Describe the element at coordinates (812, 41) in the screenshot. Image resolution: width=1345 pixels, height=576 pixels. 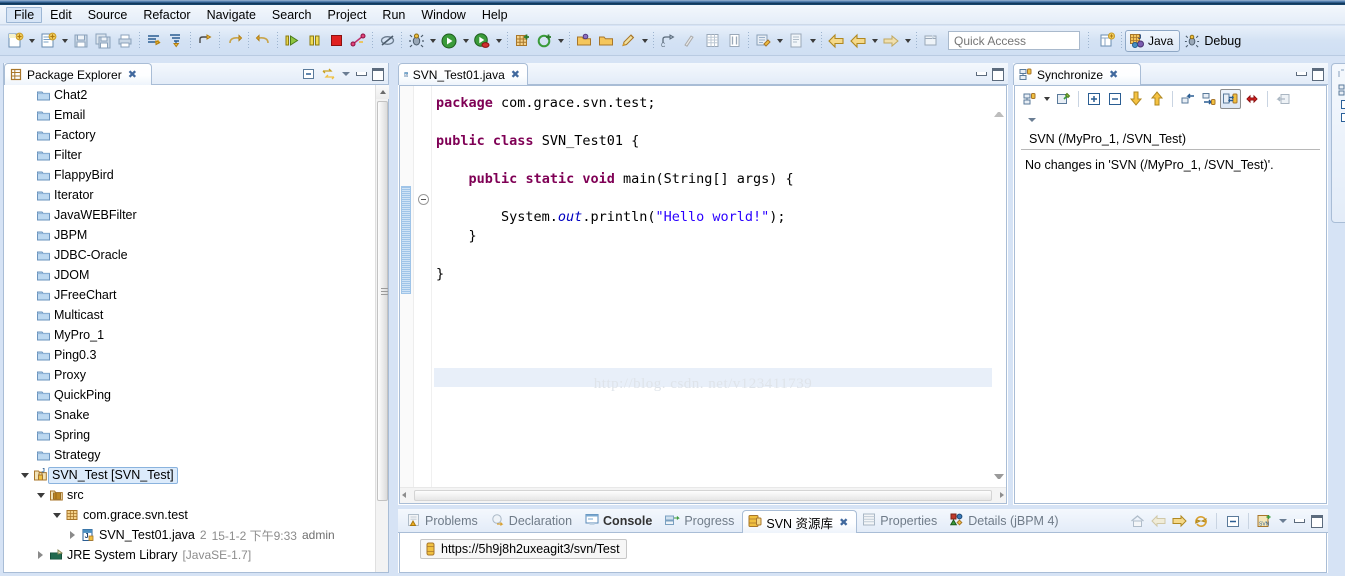
I see `report-dropdown-icon` at that location.